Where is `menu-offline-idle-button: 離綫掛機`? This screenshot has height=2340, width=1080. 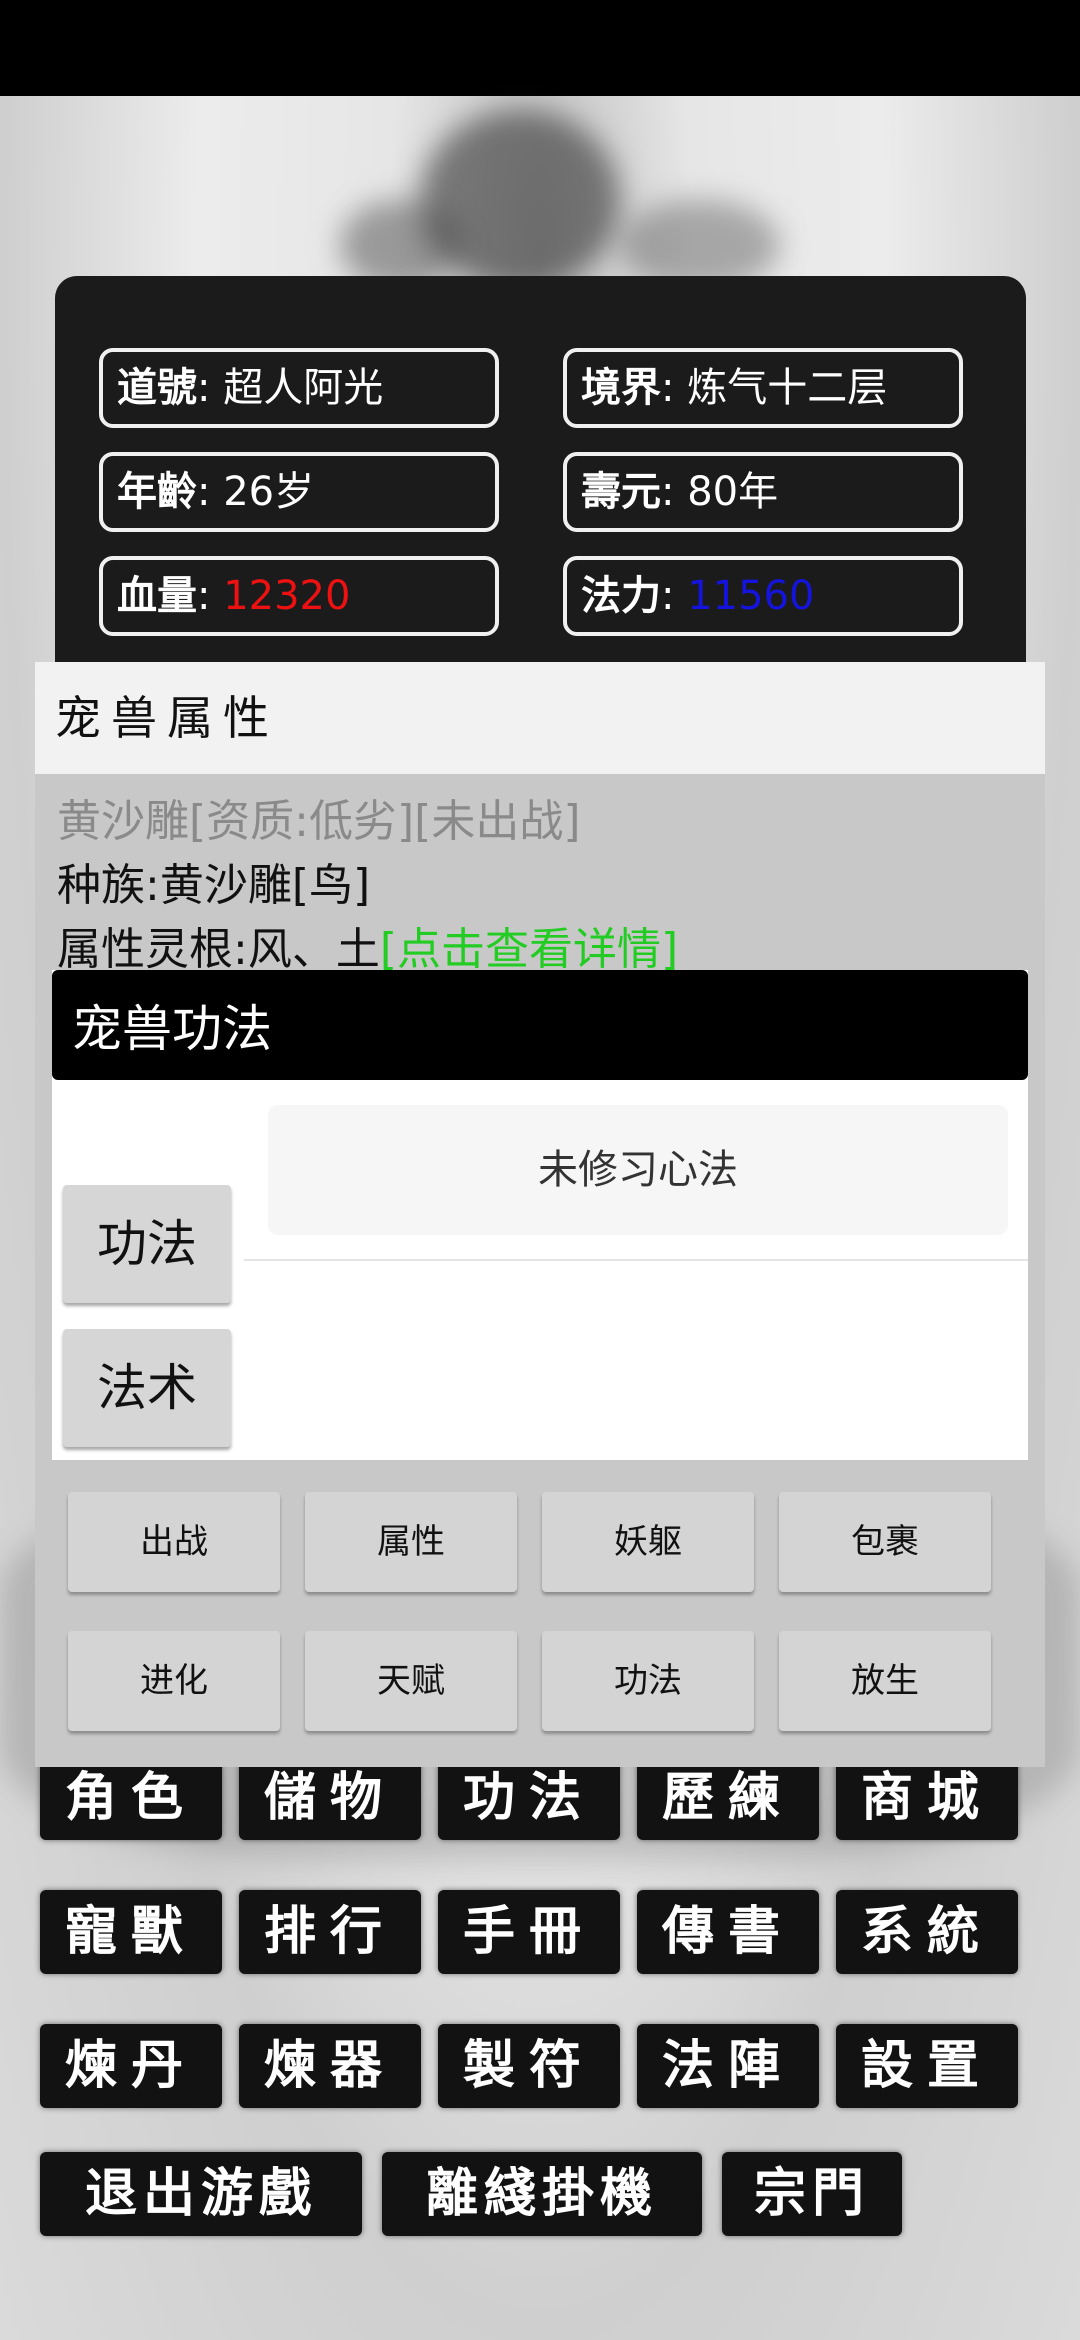
menu-offline-idle-button: 離綫掛機 is located at coordinates (542, 2194).